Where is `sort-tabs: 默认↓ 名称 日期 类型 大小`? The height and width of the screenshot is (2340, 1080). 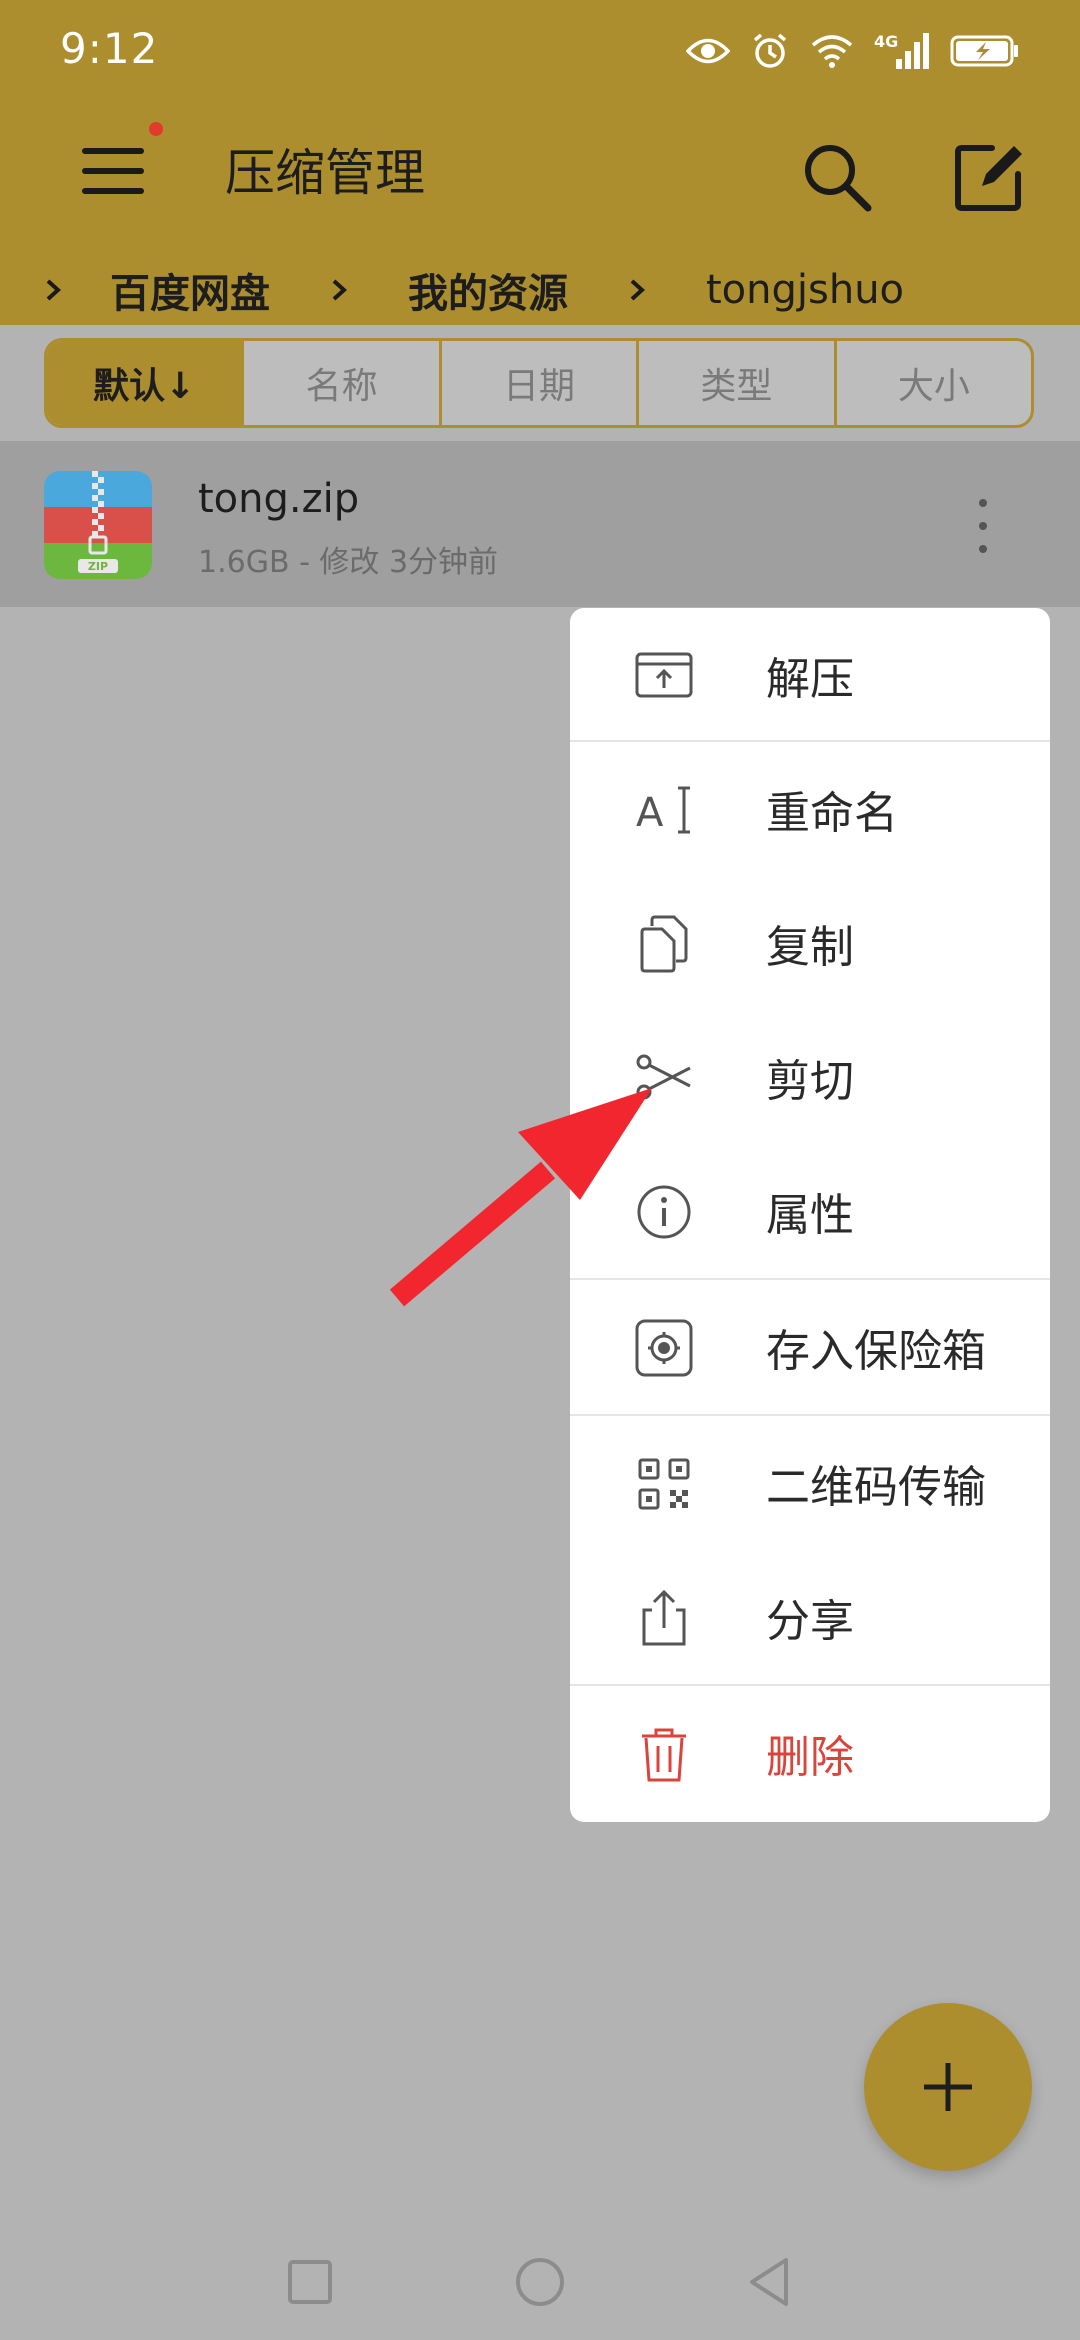
sort-tabs: 默认↓ 名称 日期 类型 大小 is located at coordinates (539, 383).